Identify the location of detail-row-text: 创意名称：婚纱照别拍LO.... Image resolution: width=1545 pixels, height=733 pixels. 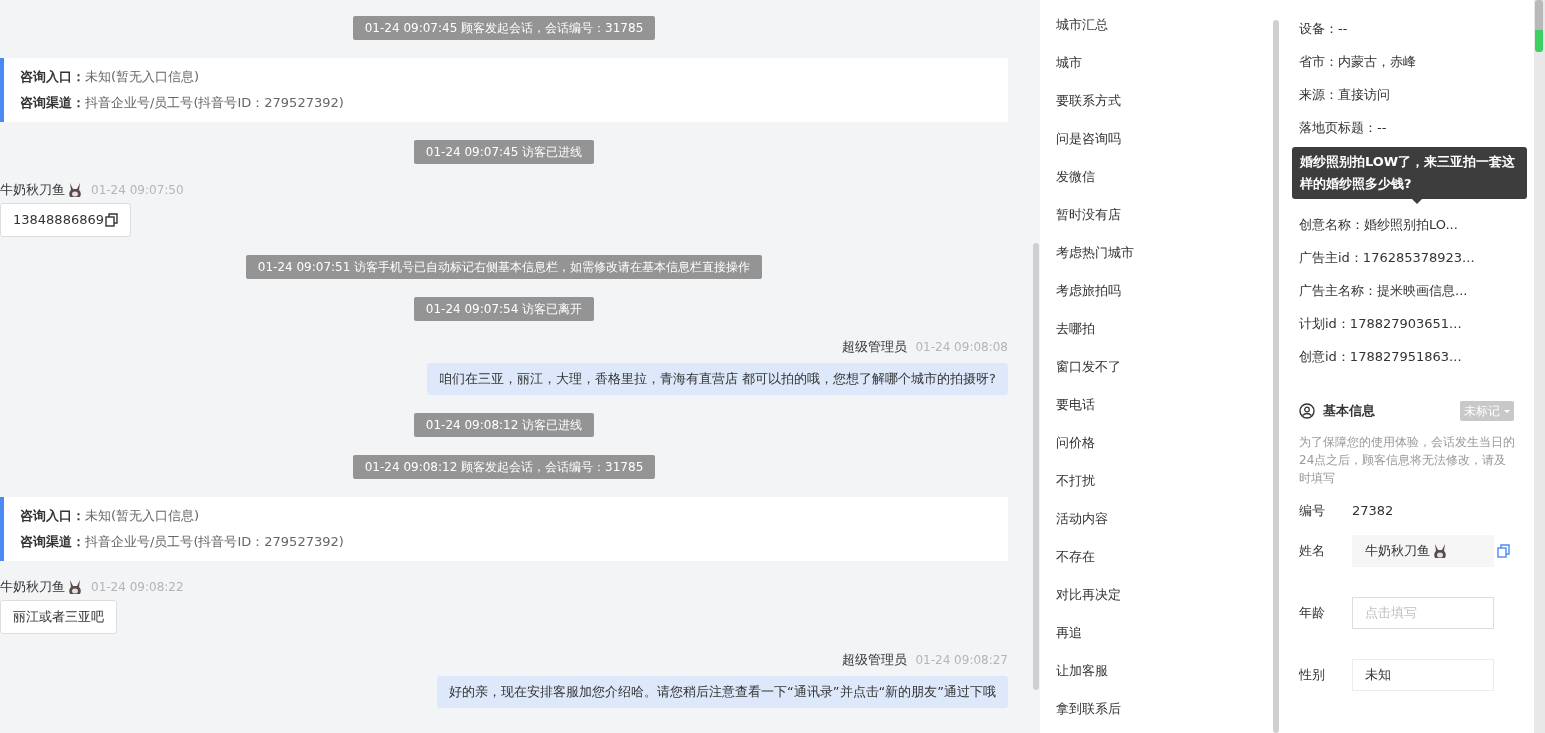
(1379, 225).